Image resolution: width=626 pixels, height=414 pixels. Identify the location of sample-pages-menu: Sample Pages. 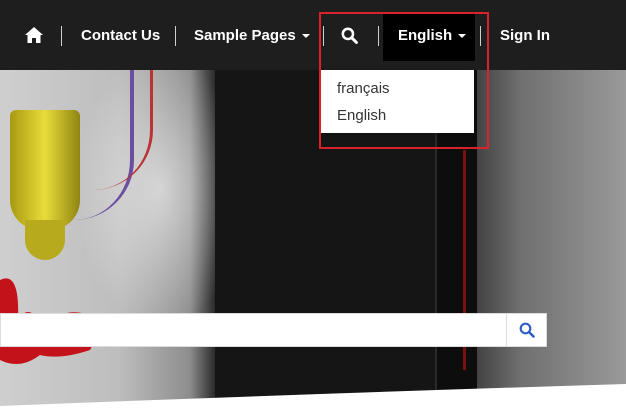
(252, 35).